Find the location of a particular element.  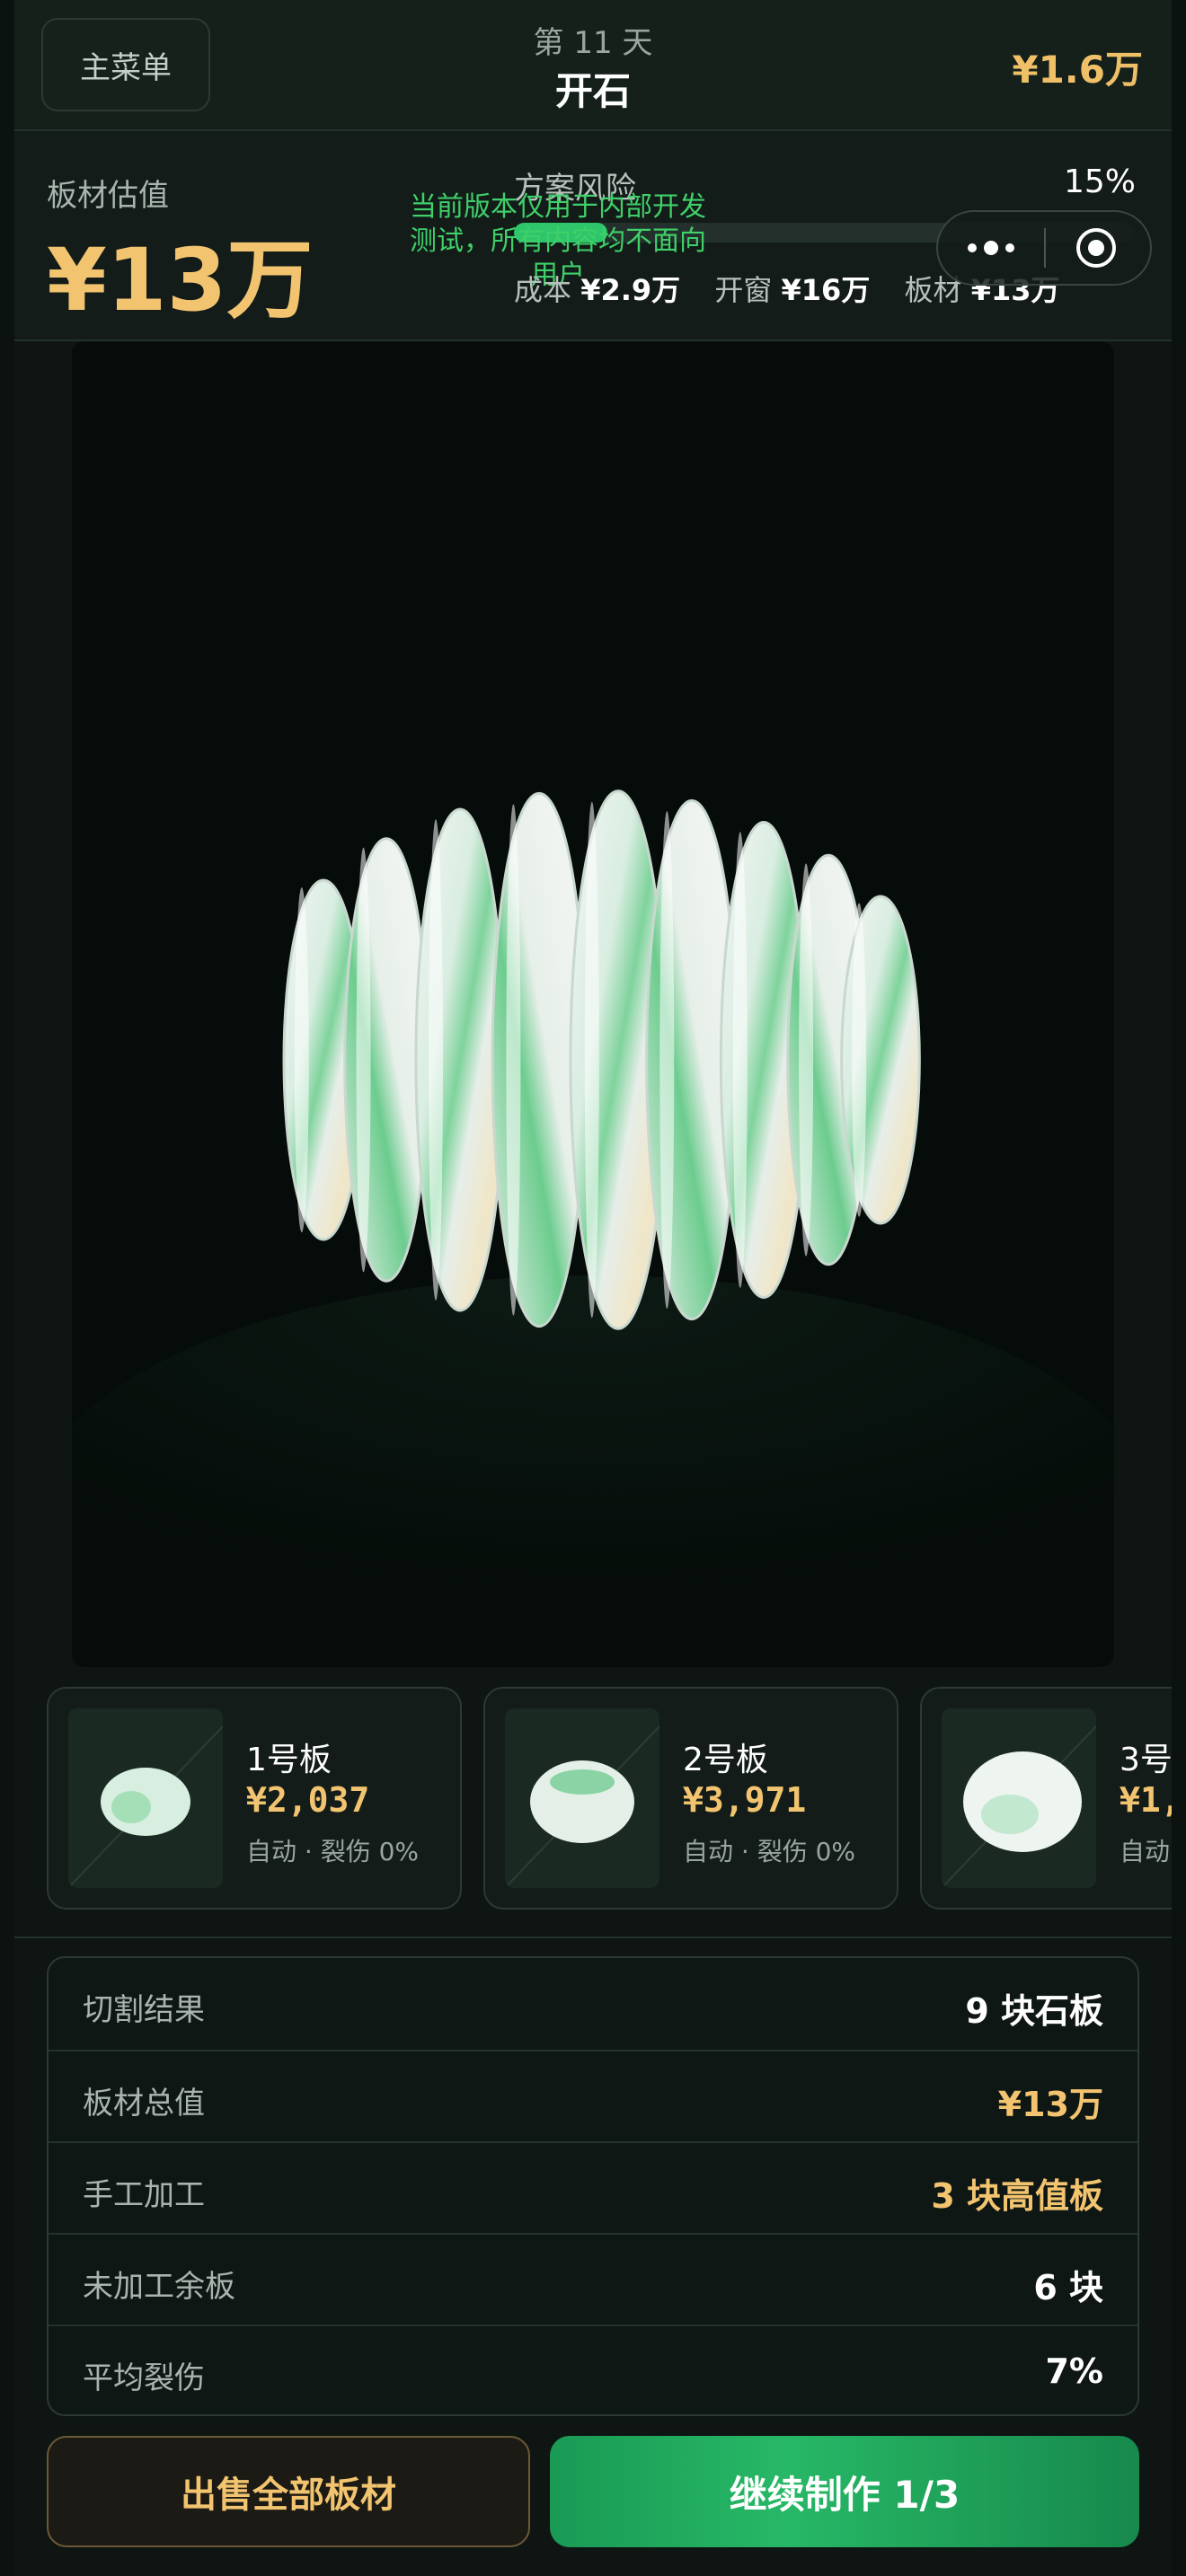

result-label: 未加工余板 is located at coordinates (159, 2287).